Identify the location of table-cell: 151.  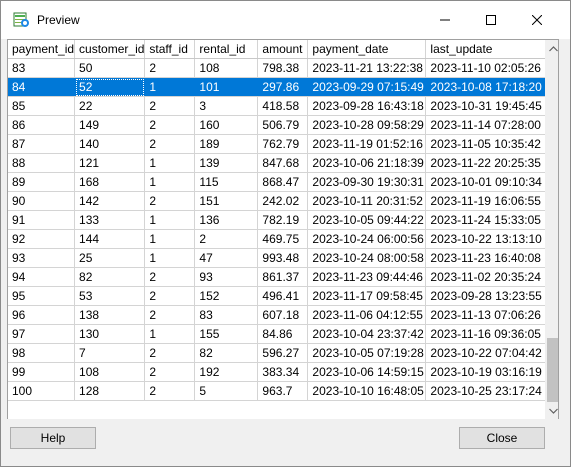
(226, 201).